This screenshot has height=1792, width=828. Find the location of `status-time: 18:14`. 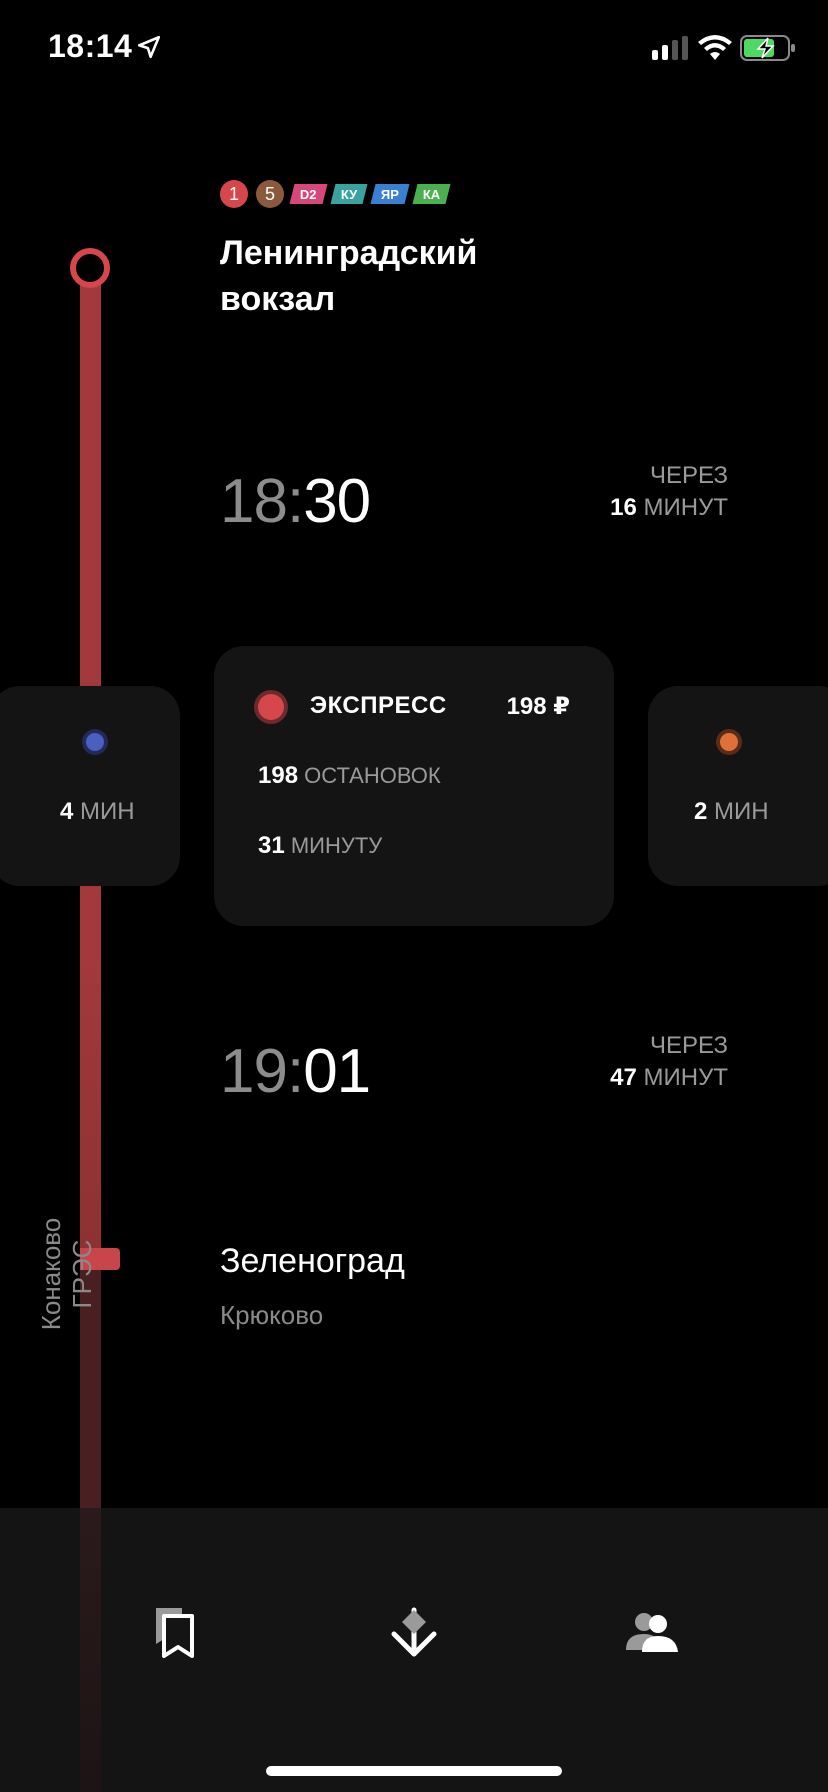

status-time: 18:14 is located at coordinates (90, 46).